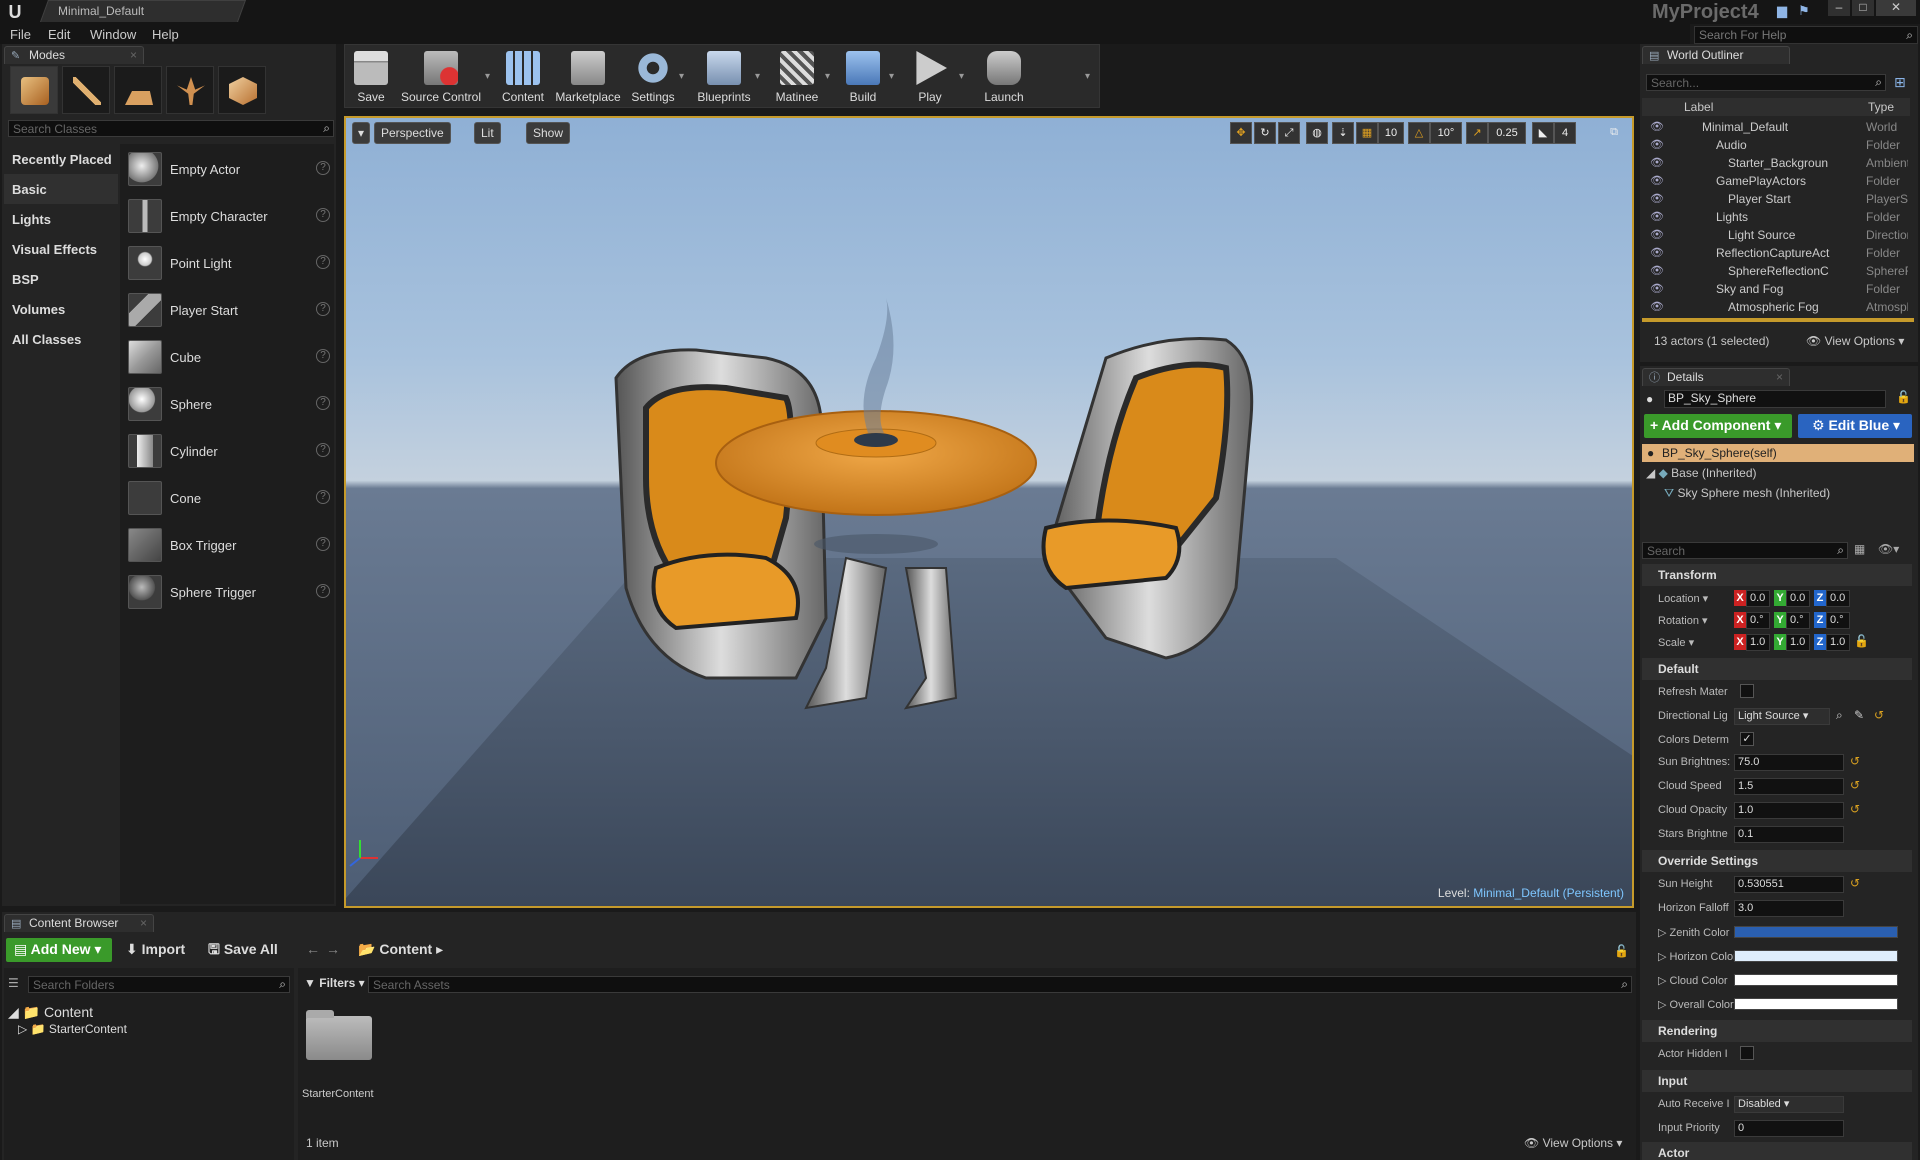 The width and height of the screenshot is (1920, 1160). Describe the element at coordinates (59, 34) in the screenshot. I see `menu-edit: Edit` at that location.